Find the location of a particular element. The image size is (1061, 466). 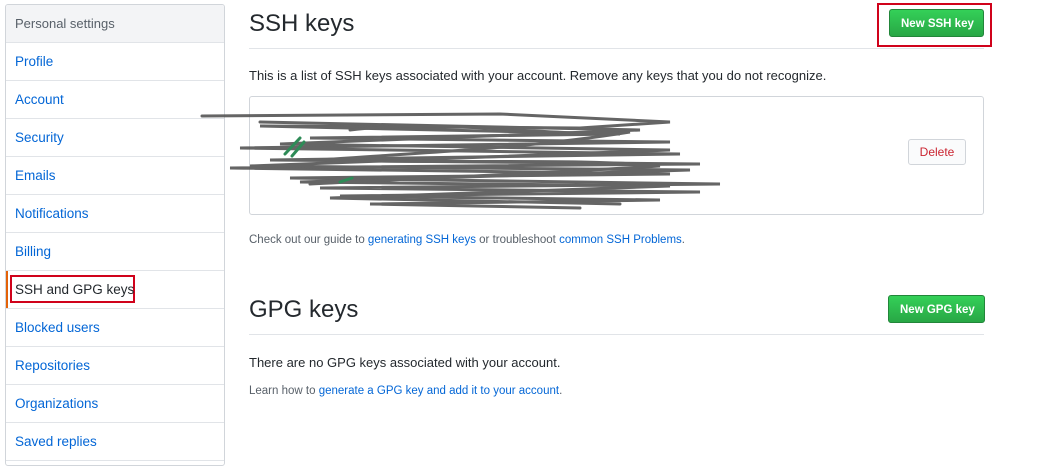

gpg-title-divider is located at coordinates (616, 334).